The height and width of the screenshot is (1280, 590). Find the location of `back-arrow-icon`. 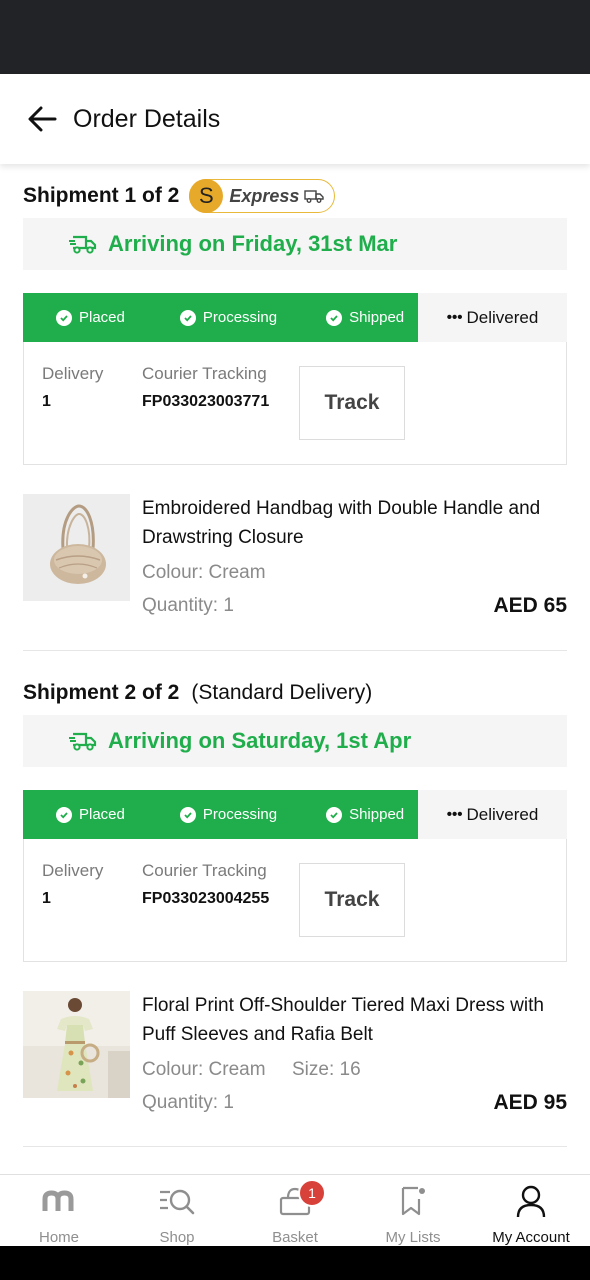

back-arrow-icon is located at coordinates (42, 119).